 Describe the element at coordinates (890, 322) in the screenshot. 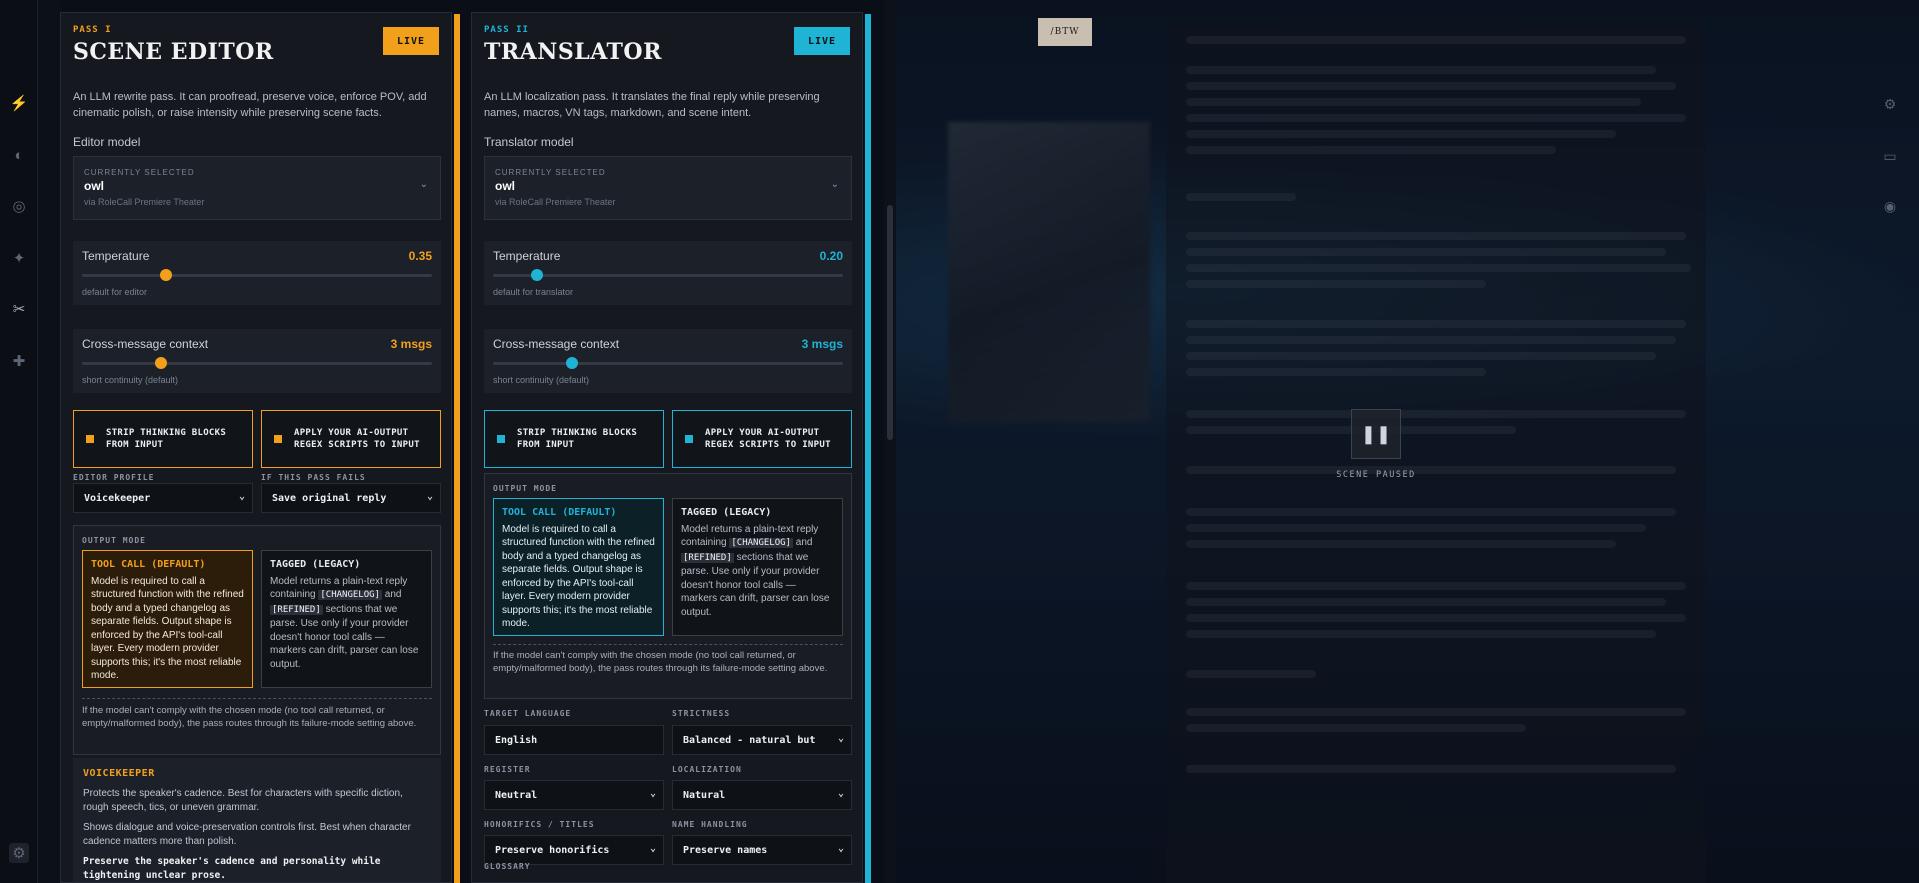

I see `scrollbar-thumb` at that location.